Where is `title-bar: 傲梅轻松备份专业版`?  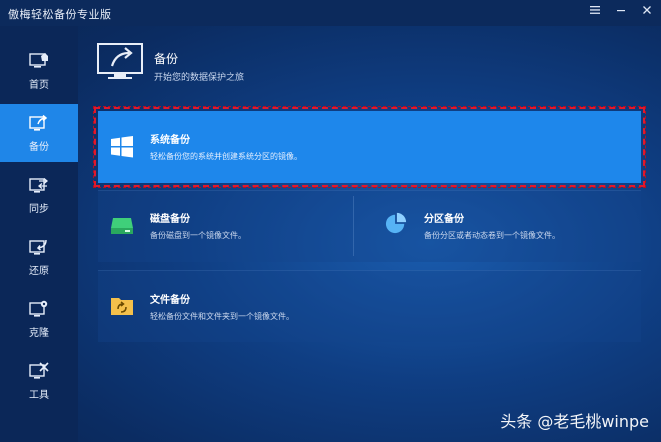
title-bar: 傲梅轻松备份专业版 is located at coordinates (330, 13).